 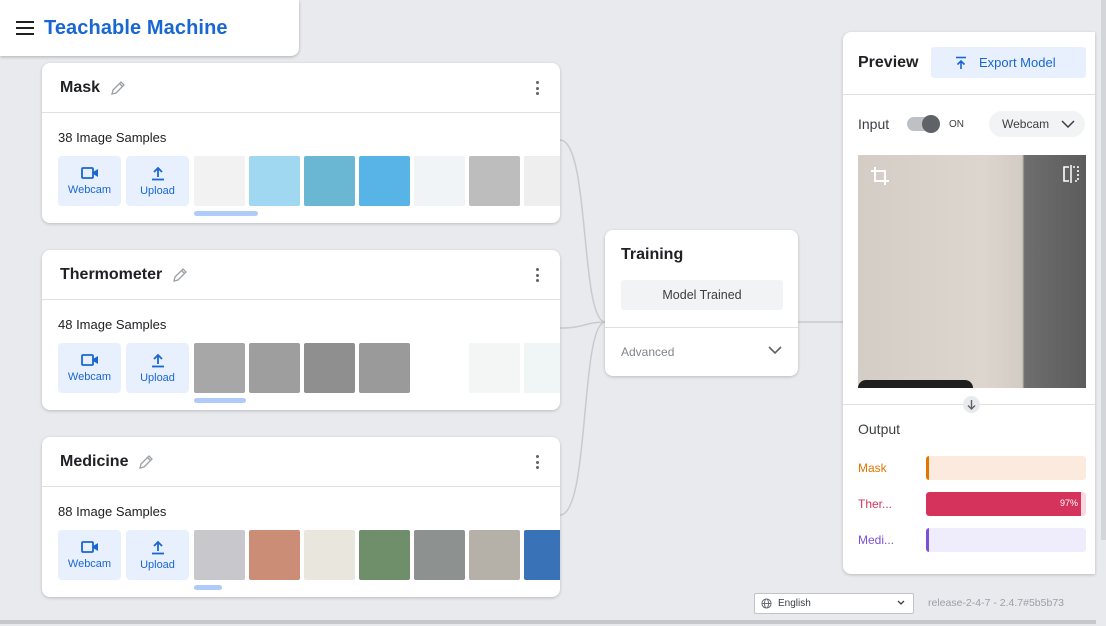 I want to click on preview-title: Preview, so click(x=888, y=62).